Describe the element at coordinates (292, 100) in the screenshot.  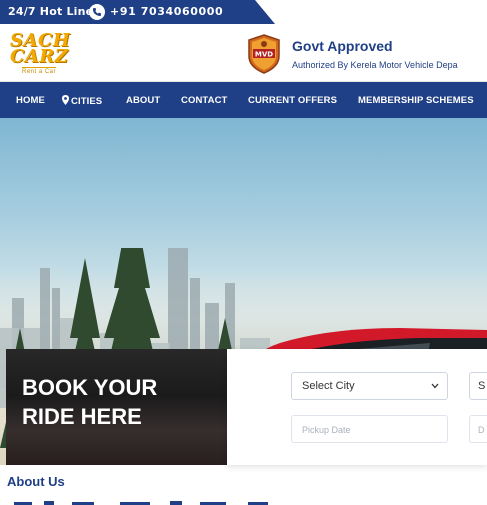
I see `nav-current-offers: CURRENT OFFERS` at that location.